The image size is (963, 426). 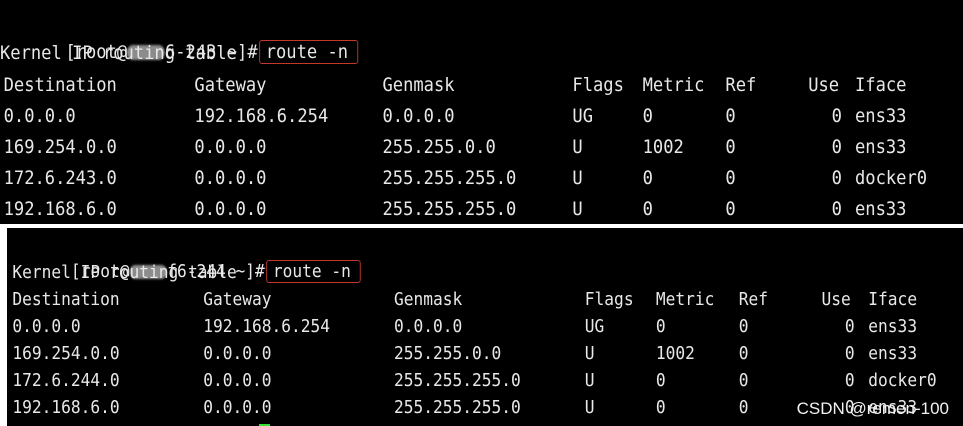 I want to click on cell-destination: 172.6.243.0, so click(x=60, y=178).